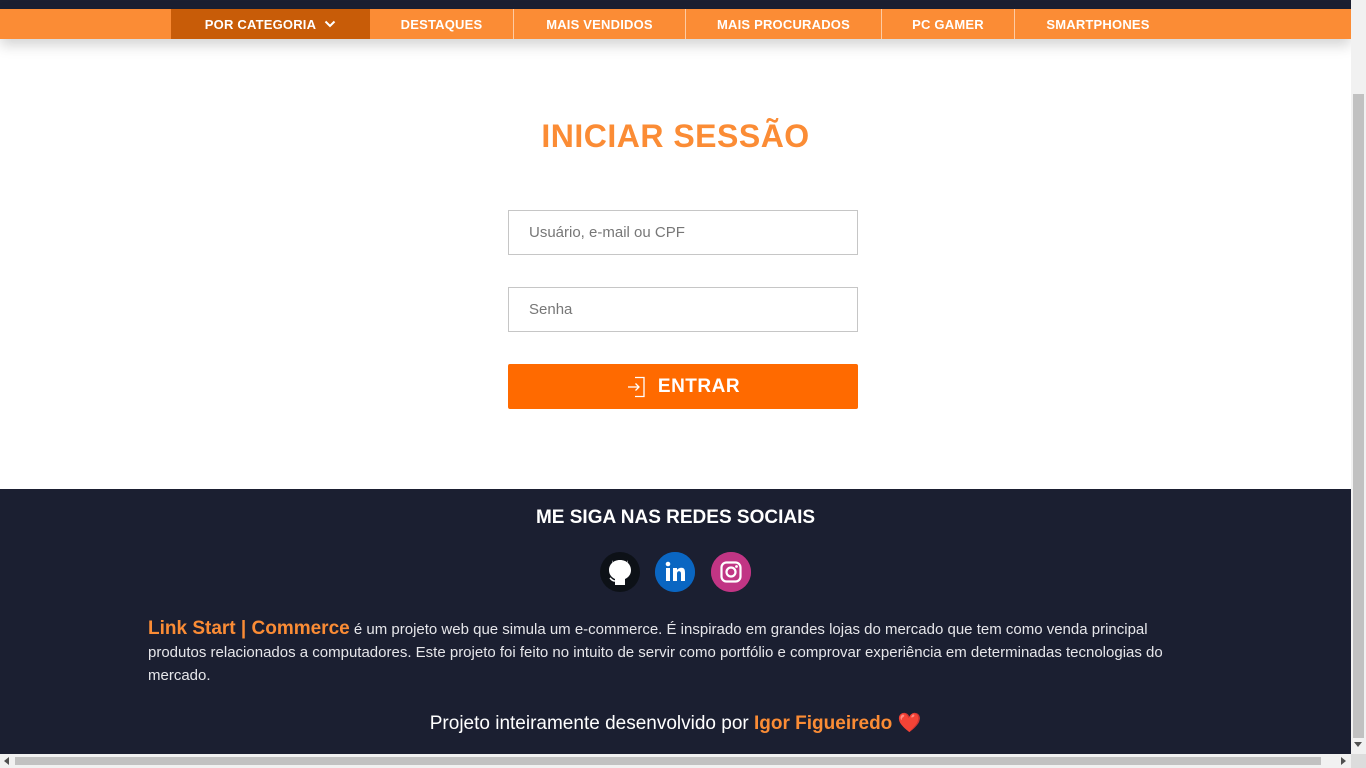  Describe the element at coordinates (1343, 761) in the screenshot. I see `scroll-right-arrow-icon` at that location.